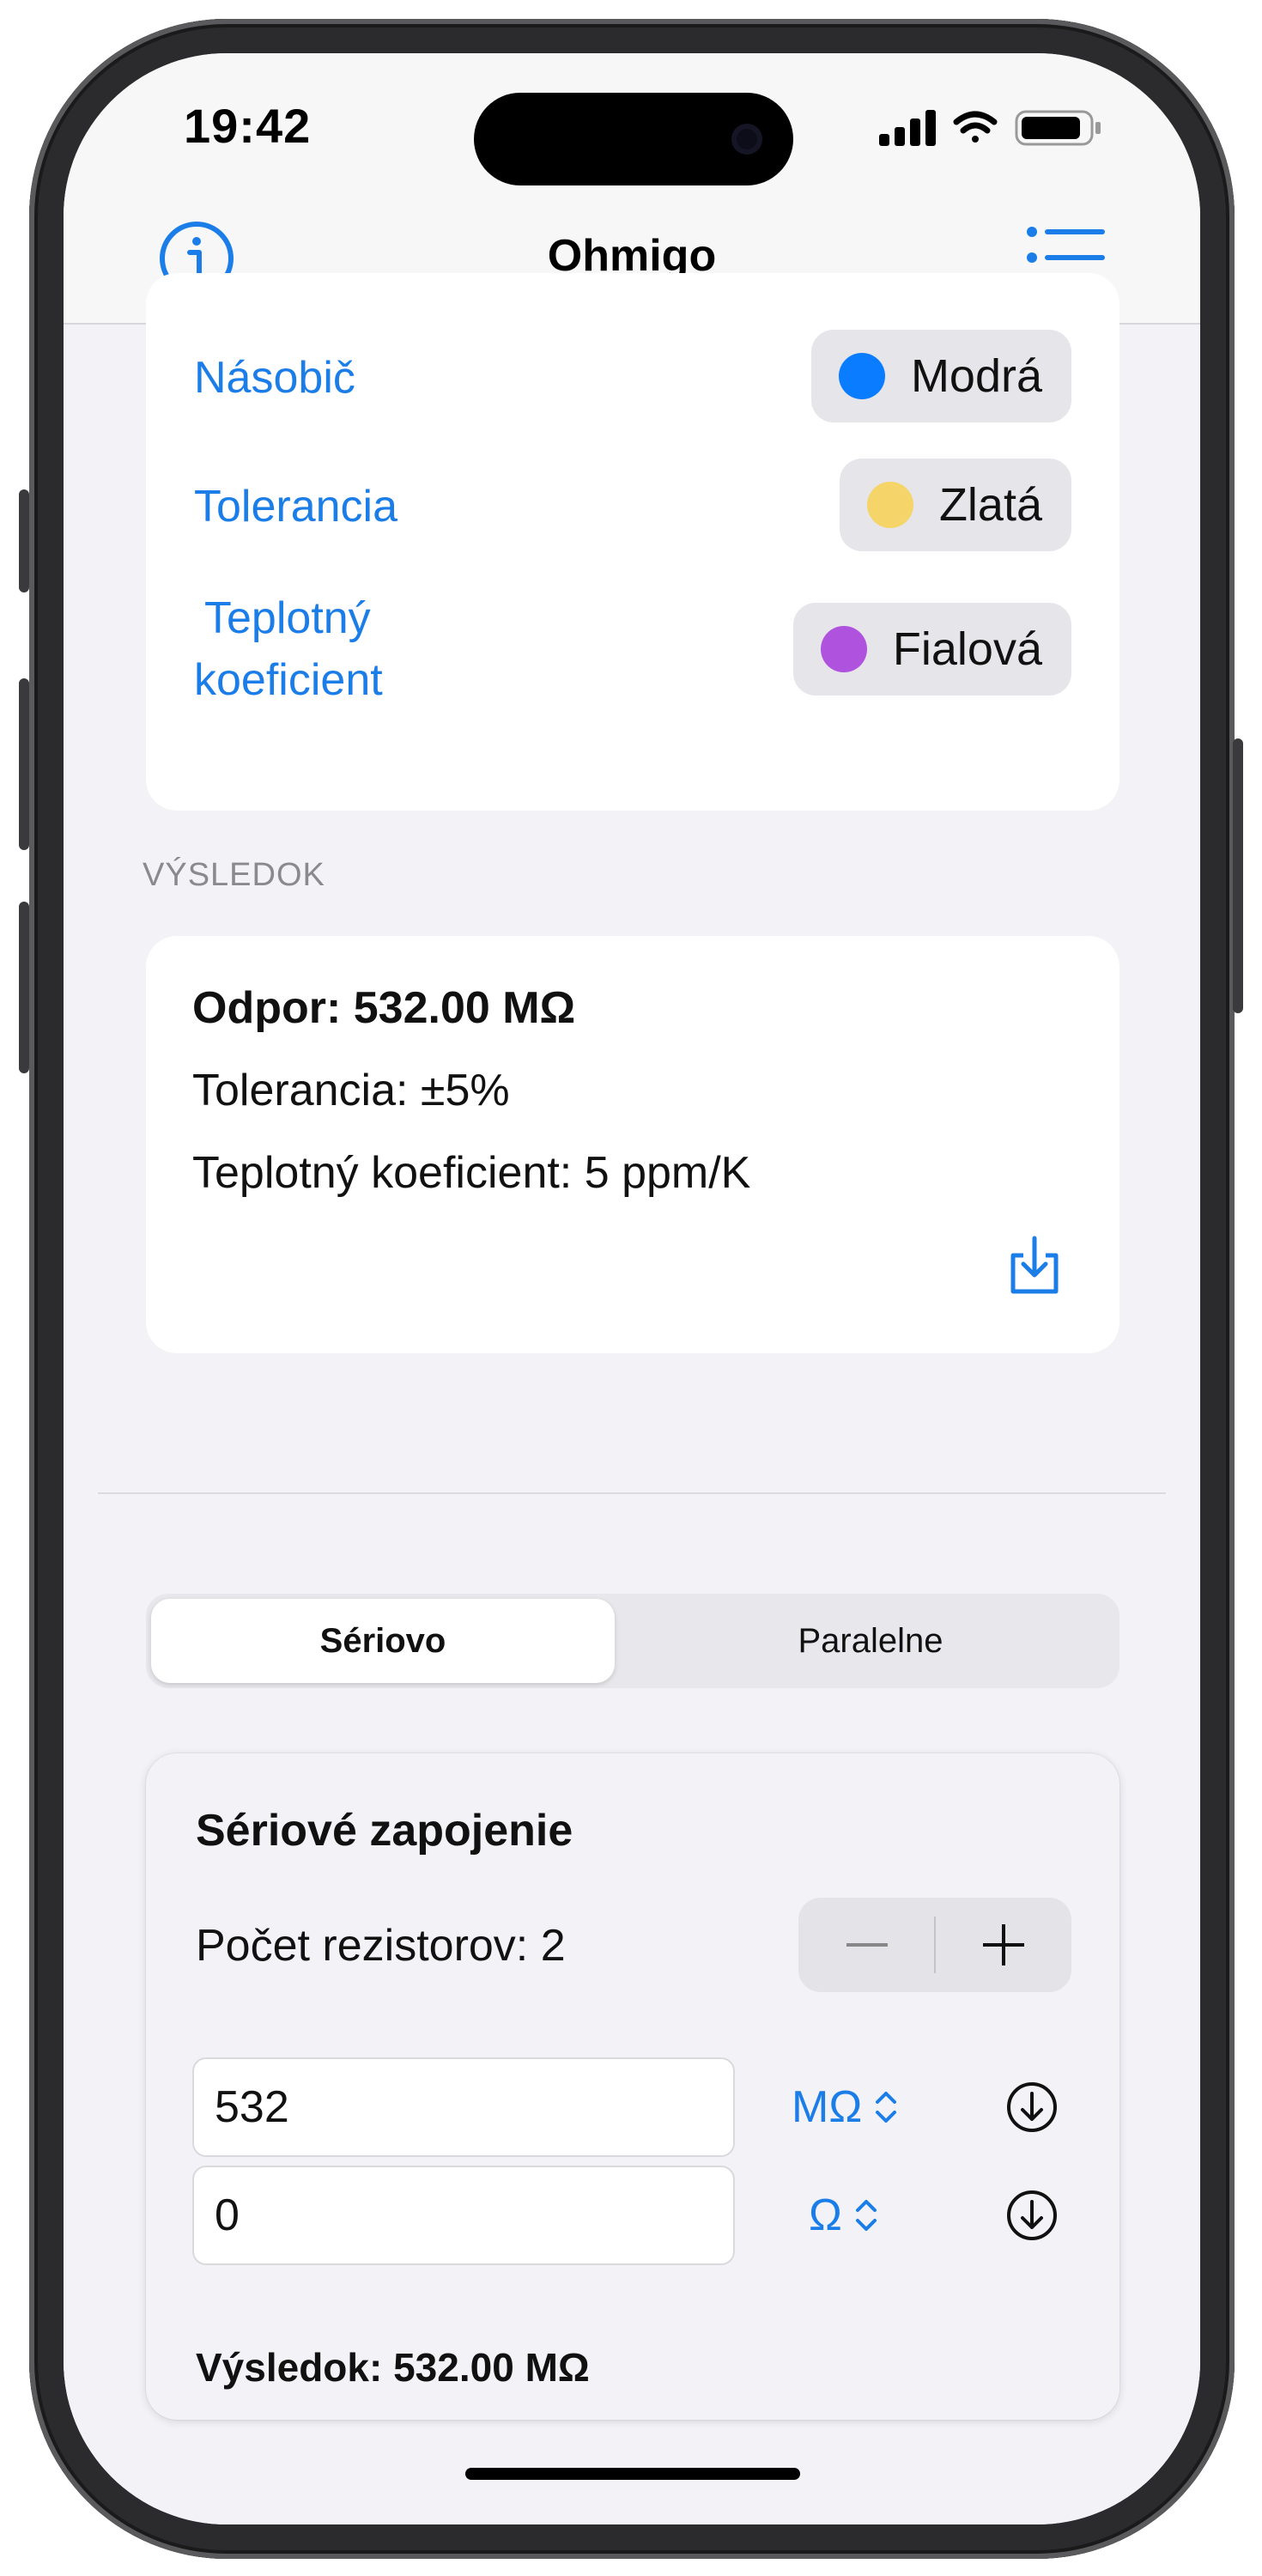 This screenshot has width=1262, height=2576. What do you see at coordinates (383, 1641) in the screenshot?
I see `segment-series: Sériovo` at bounding box center [383, 1641].